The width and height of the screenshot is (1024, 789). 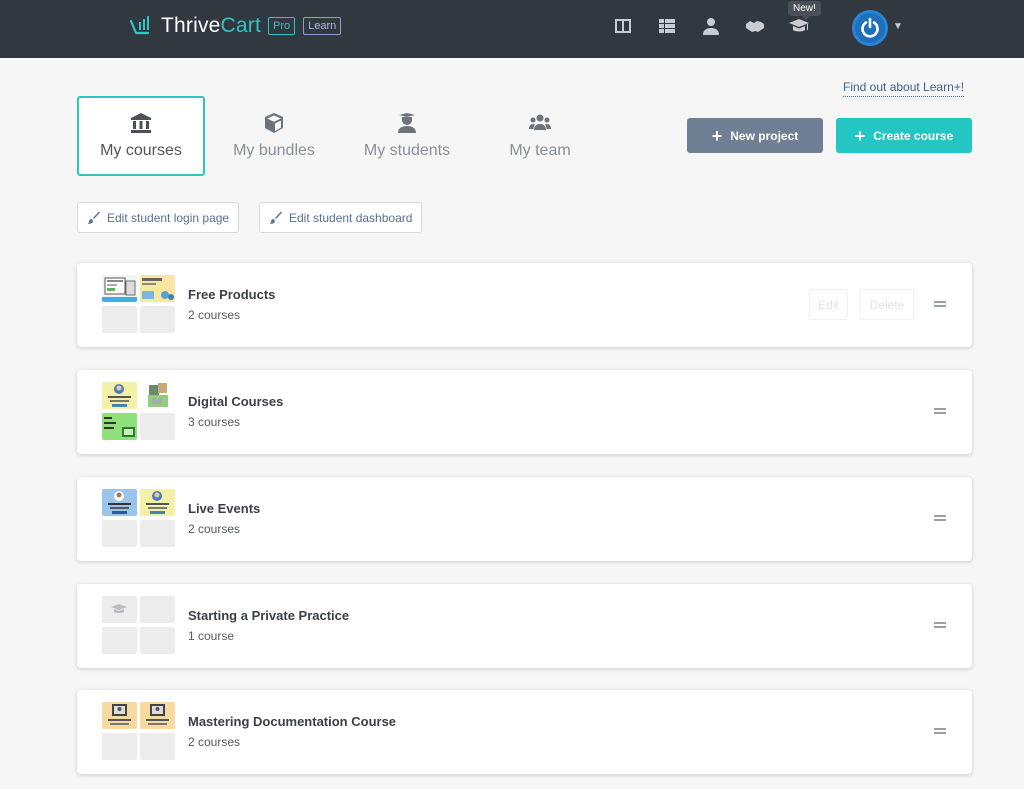 What do you see at coordinates (231, 294) in the screenshot?
I see `project-title: Free Products` at bounding box center [231, 294].